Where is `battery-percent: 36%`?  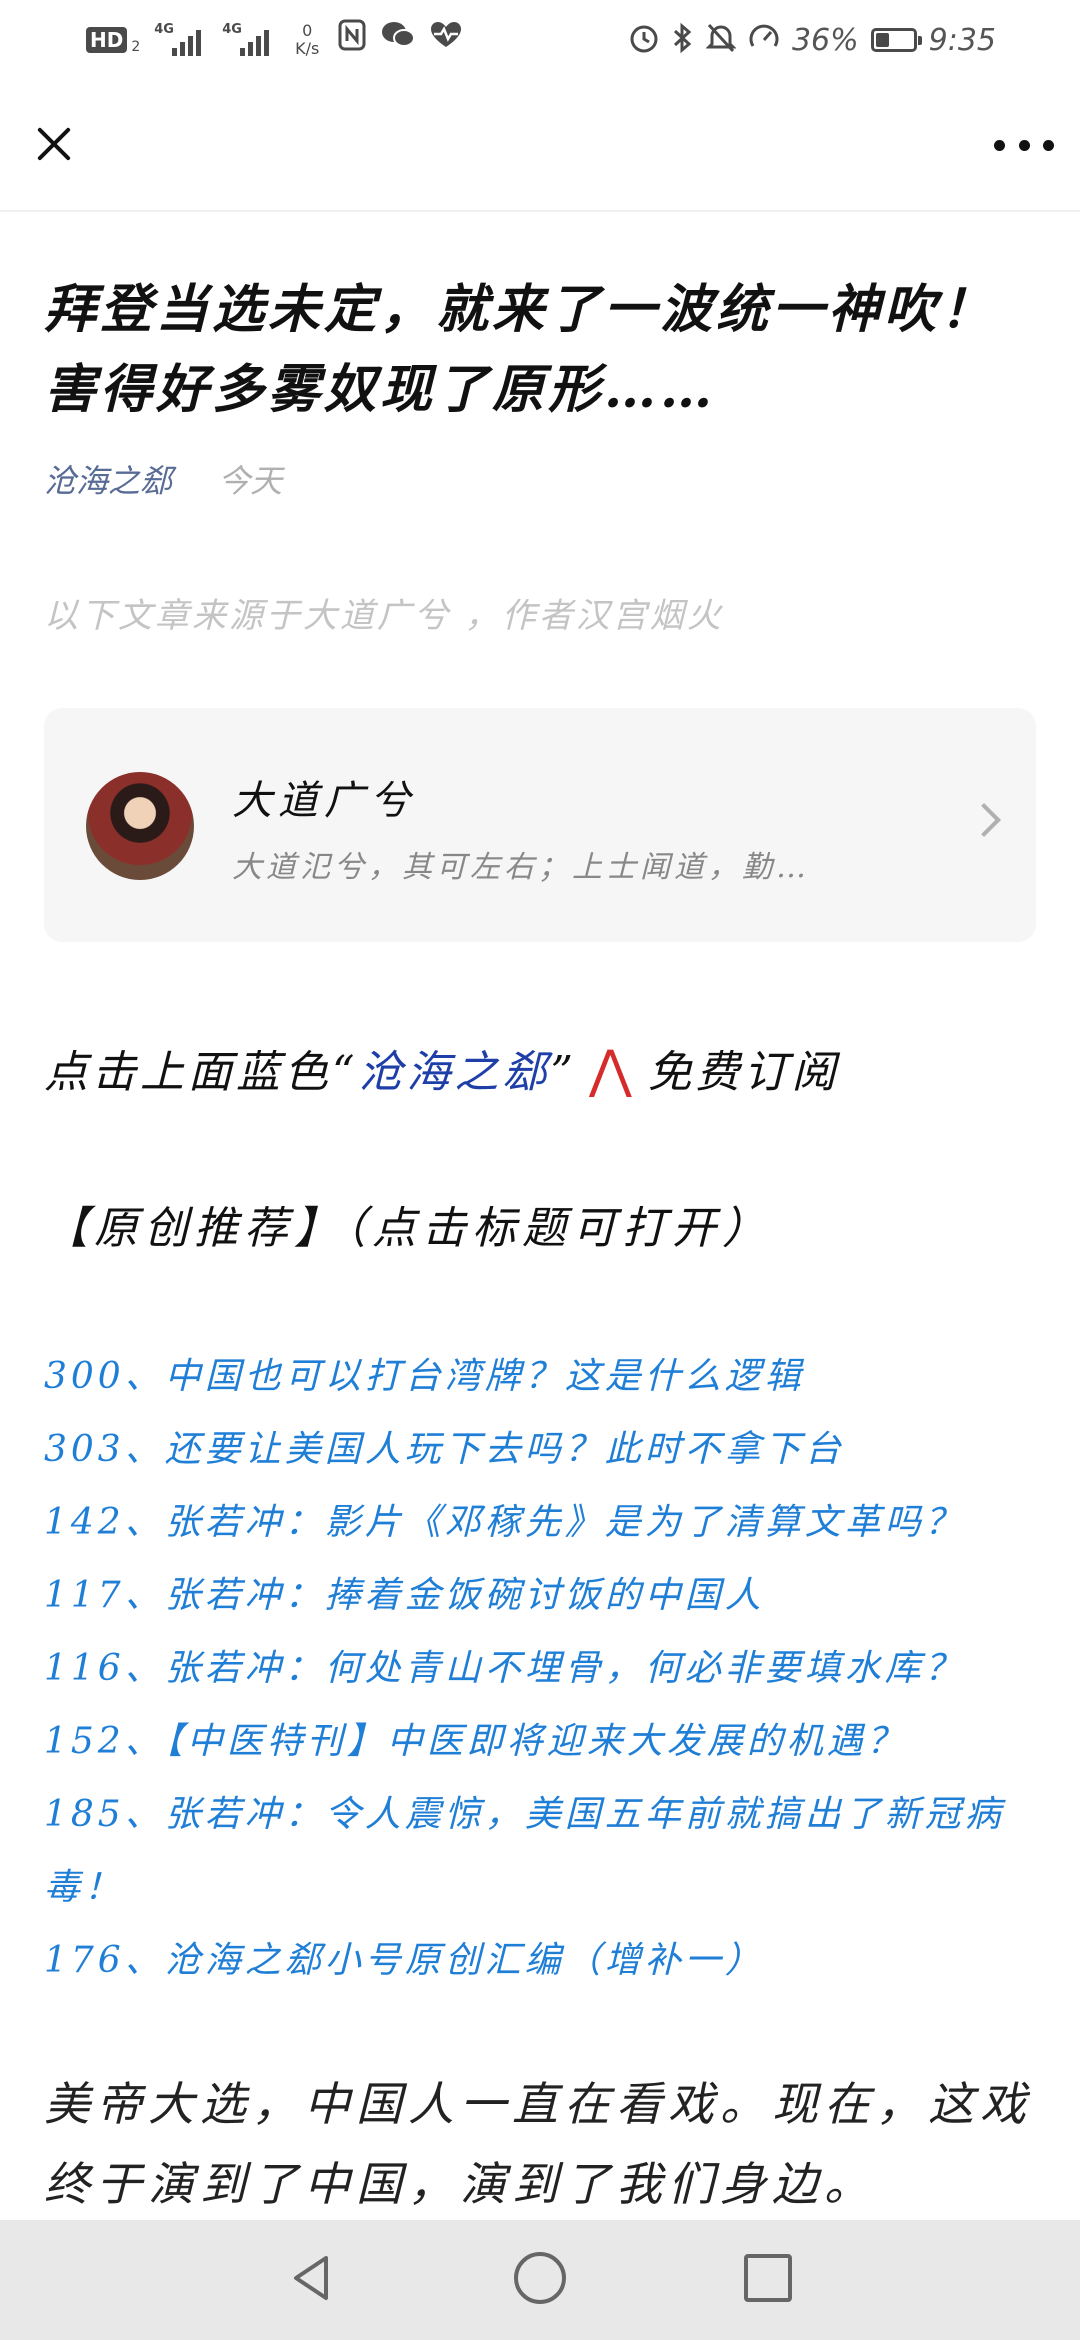
battery-percent: 36% is located at coordinates (825, 40).